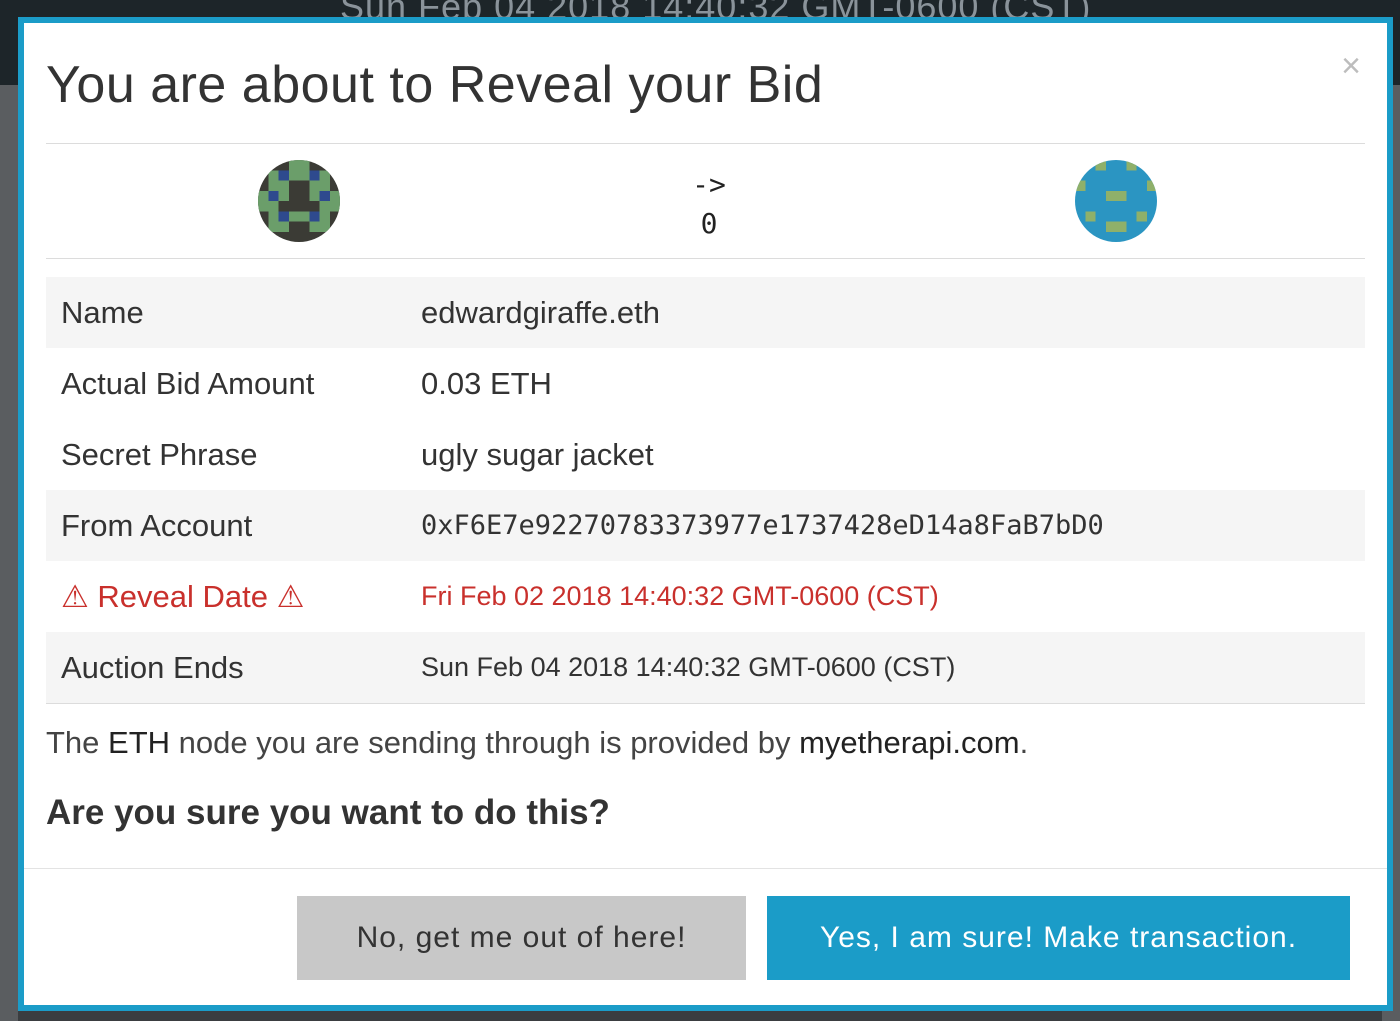 This screenshot has height=1021, width=1400. I want to click on modal-title: You are about to Reveal your Bid, so click(435, 85).